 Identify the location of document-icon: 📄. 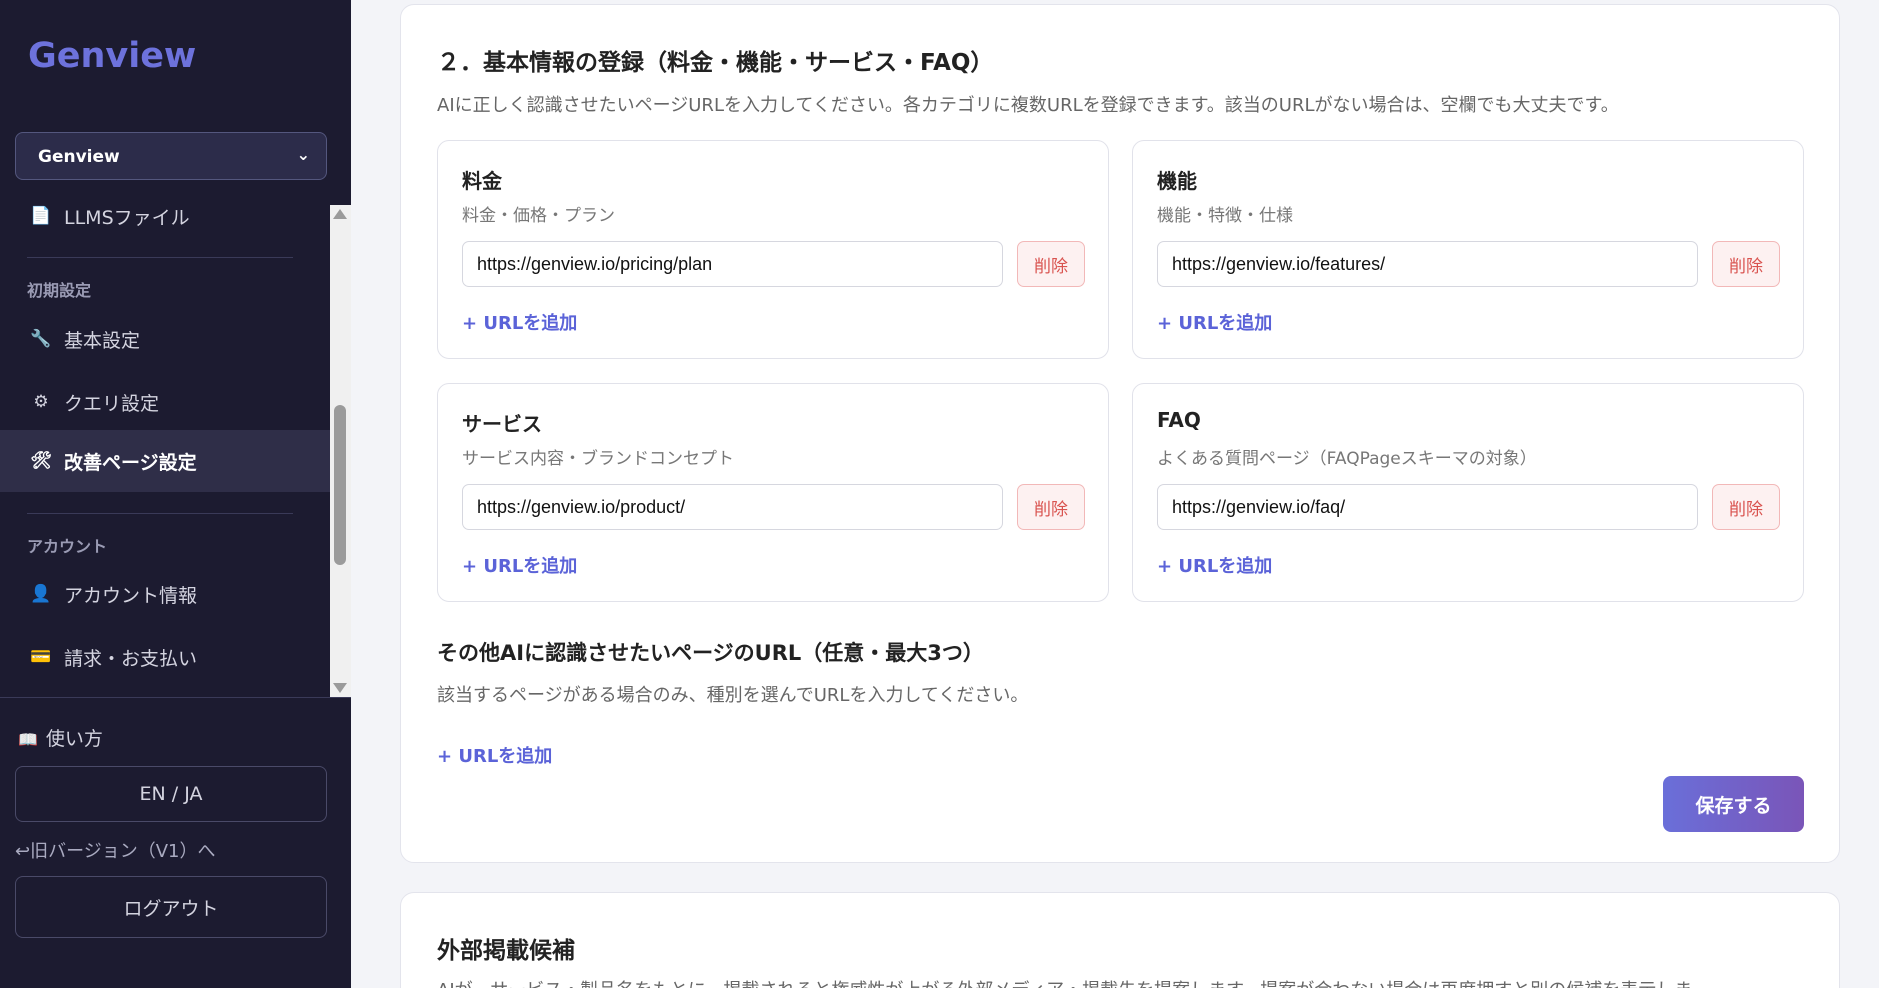
(41, 216).